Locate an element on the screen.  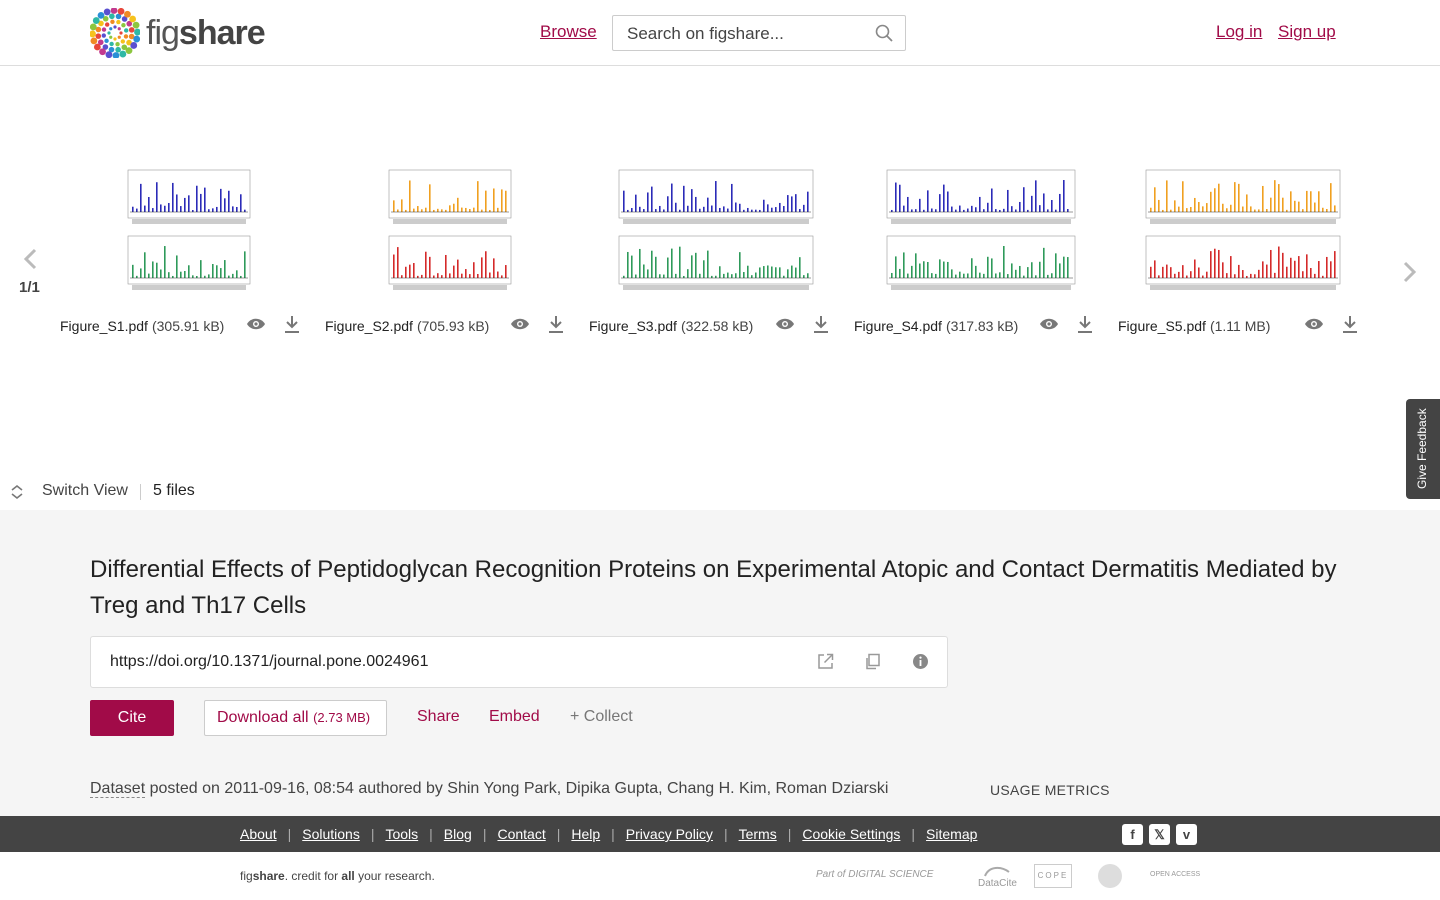
file-size: (322.58 kB) is located at coordinates (717, 326).